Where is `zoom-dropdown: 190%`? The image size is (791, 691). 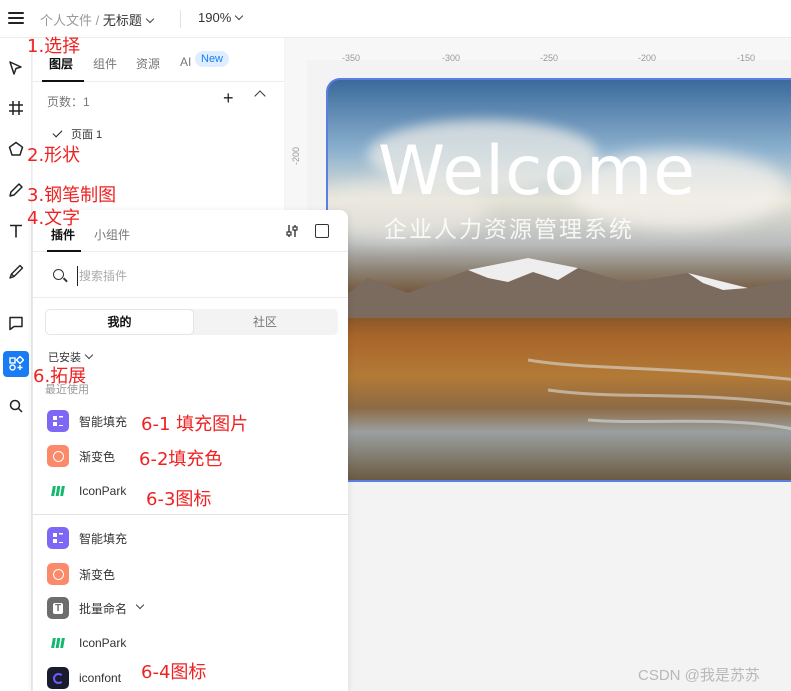
zoom-dropdown: 190% is located at coordinates (221, 17).